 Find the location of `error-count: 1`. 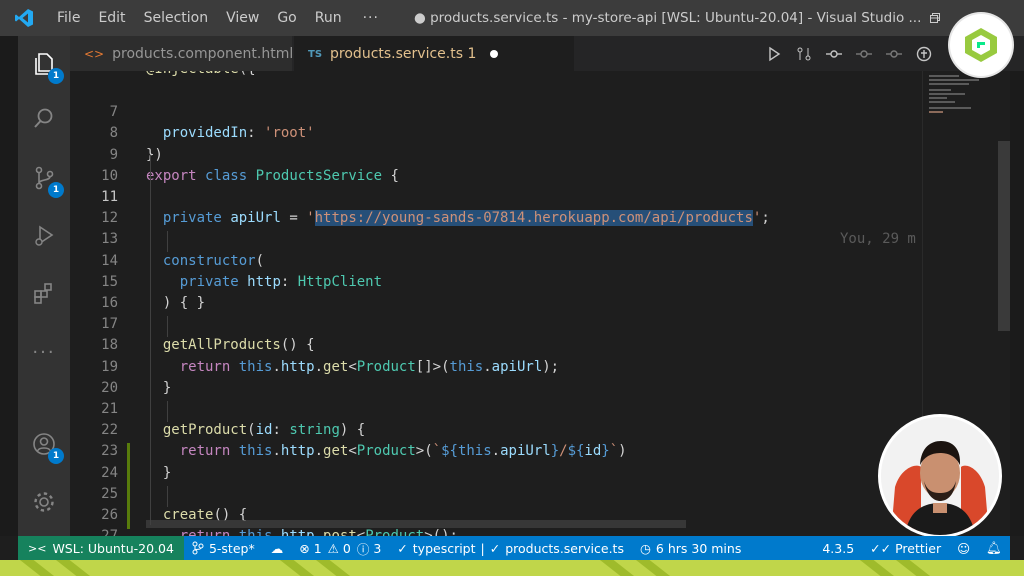

error-count: 1 is located at coordinates (317, 548).